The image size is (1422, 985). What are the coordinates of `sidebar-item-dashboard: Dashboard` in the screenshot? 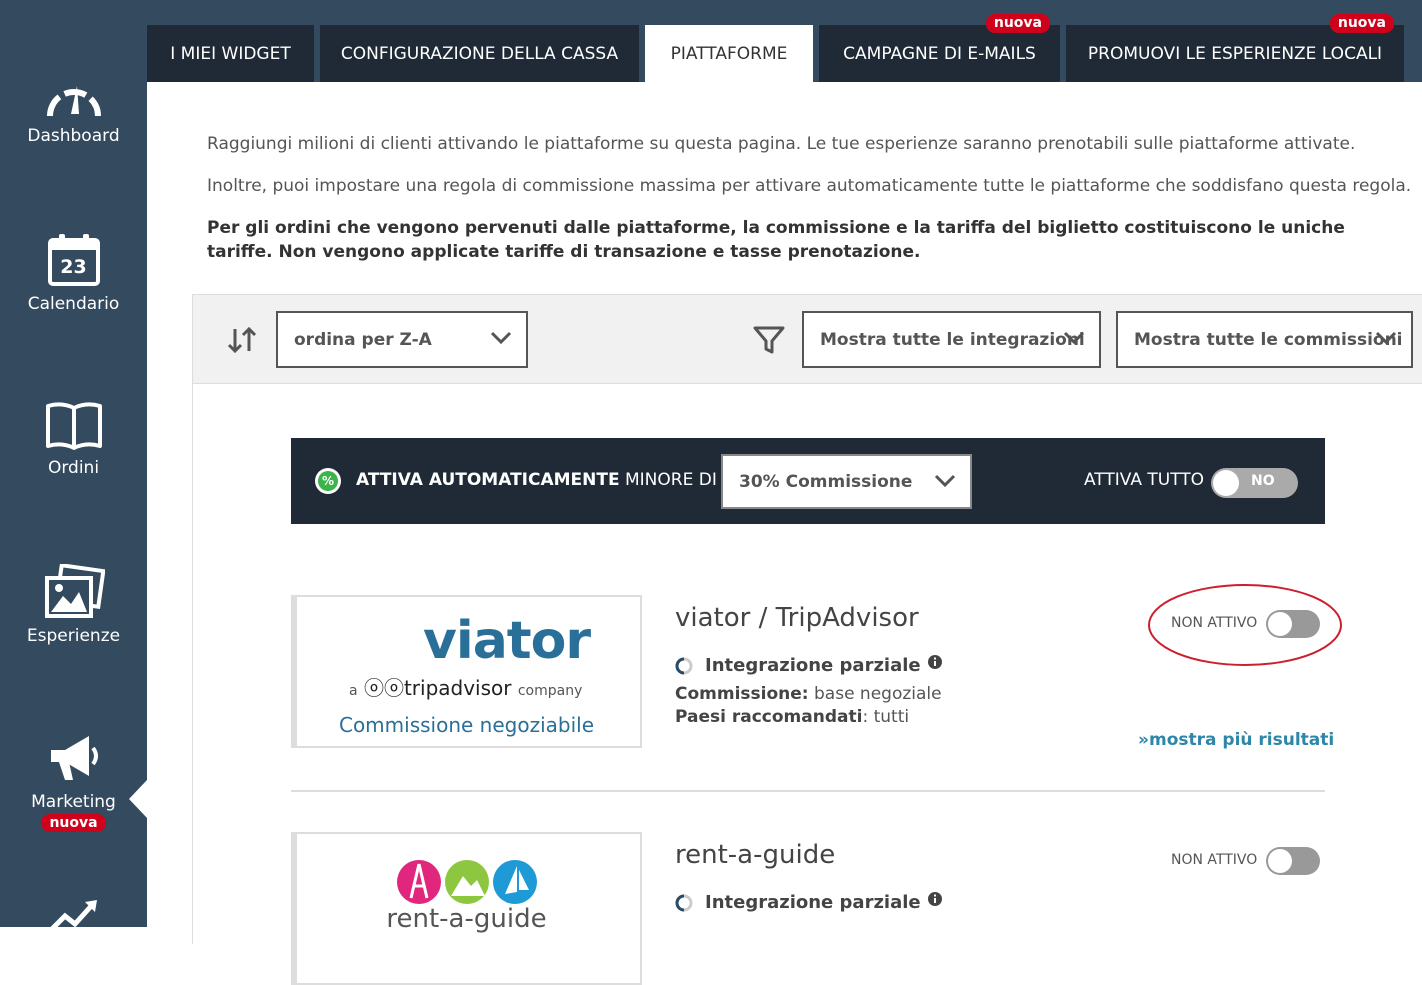 It's located at (73, 113).